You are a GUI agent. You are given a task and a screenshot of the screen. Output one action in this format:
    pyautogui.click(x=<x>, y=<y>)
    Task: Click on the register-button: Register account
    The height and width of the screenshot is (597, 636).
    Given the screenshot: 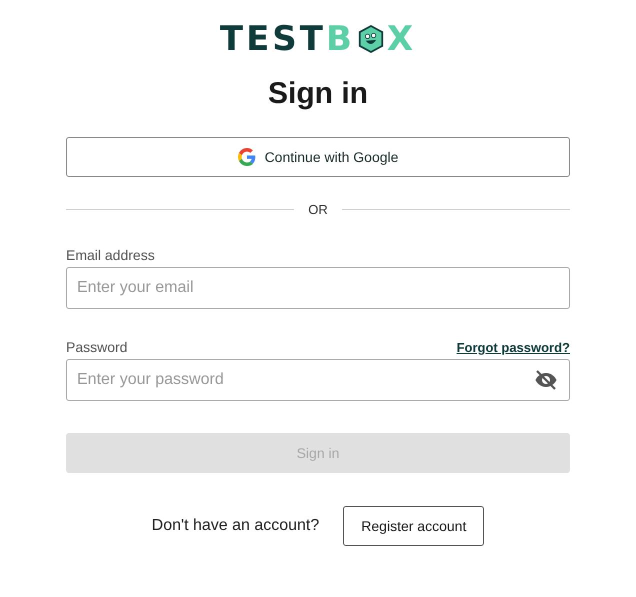 What is the action you would take?
    pyautogui.click(x=413, y=526)
    